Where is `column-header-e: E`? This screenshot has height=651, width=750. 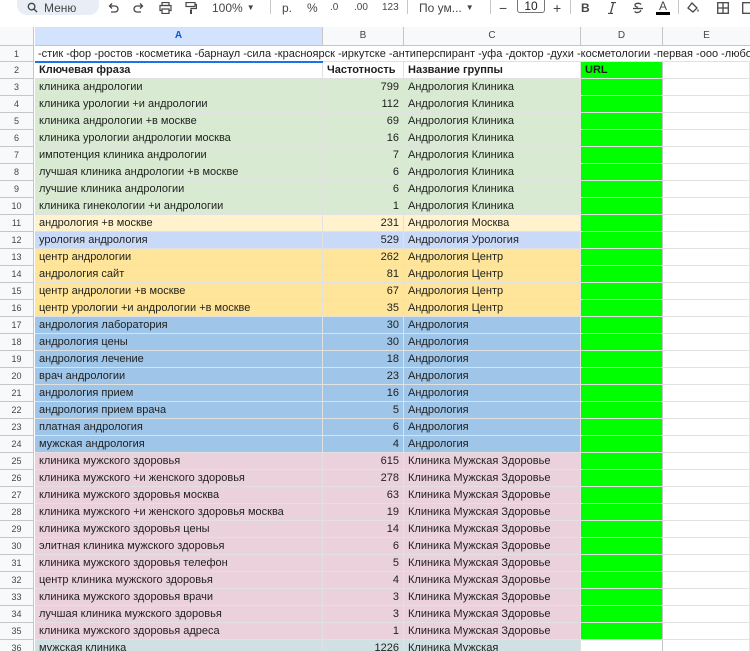
column-header-e: E is located at coordinates (706, 36).